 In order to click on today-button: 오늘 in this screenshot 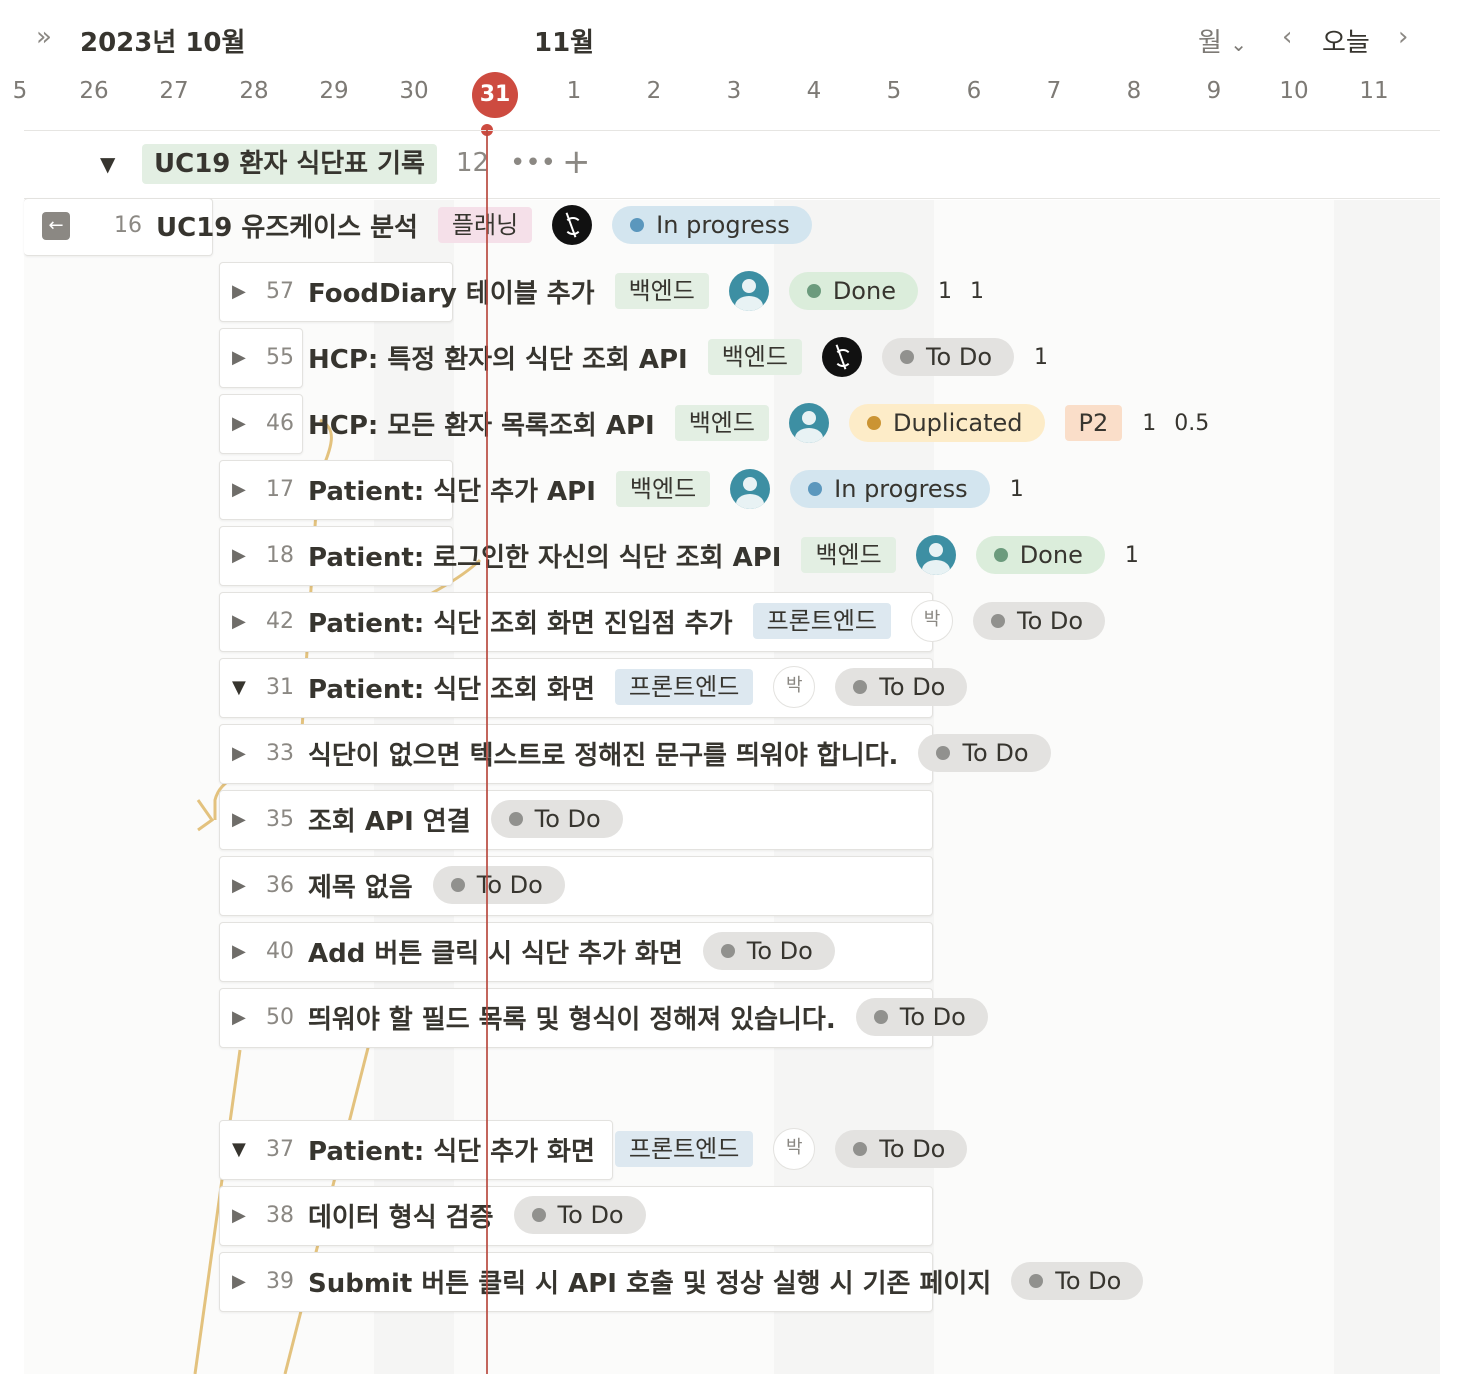, I will do `click(1346, 40)`.